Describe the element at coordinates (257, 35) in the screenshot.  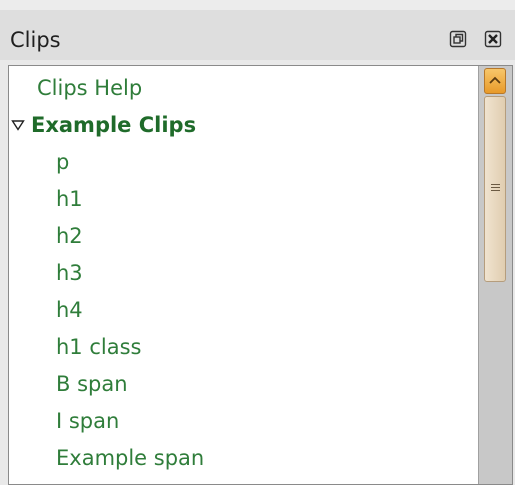
I see `panel-header: Clips` at that location.